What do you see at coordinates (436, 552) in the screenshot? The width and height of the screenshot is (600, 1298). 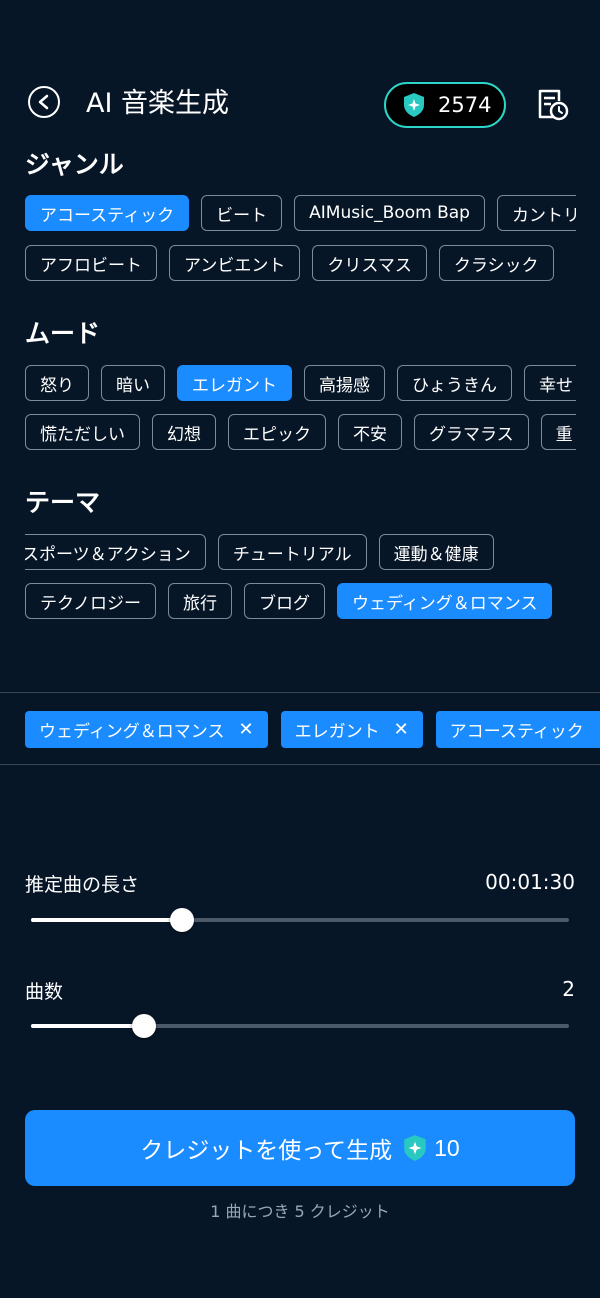 I see `theme-chip-fitness: 運動＆健康` at bounding box center [436, 552].